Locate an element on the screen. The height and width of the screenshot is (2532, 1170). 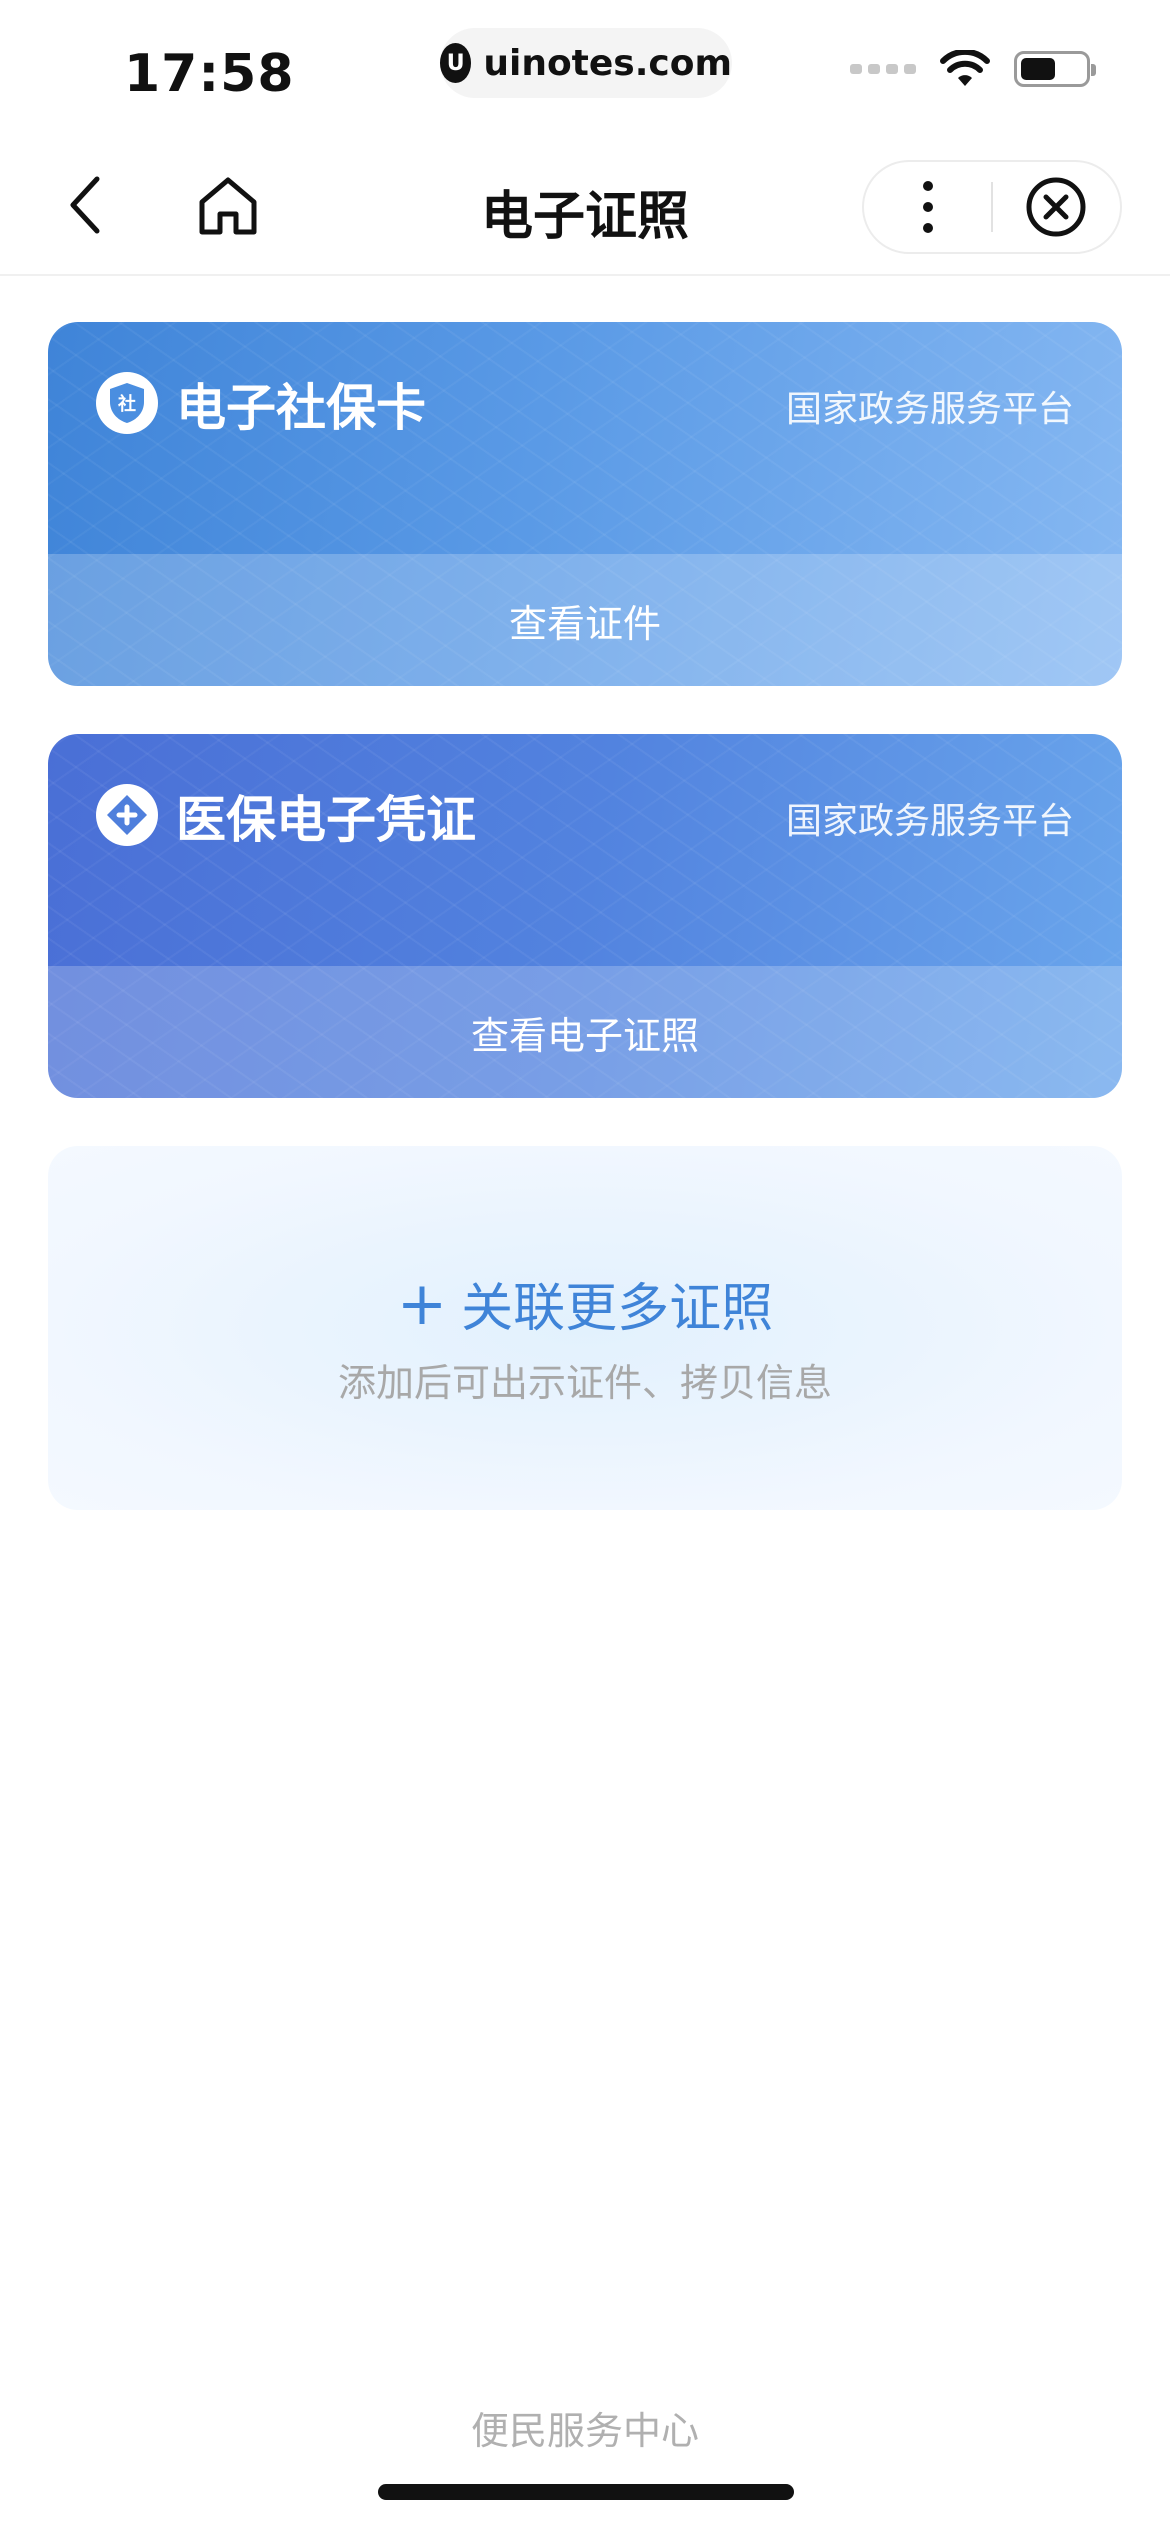
mini-program-capsule is located at coordinates (992, 207).